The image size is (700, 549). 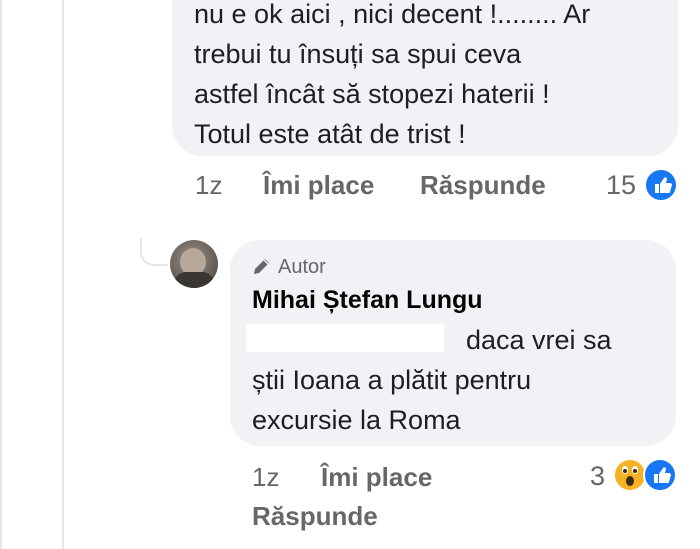 I want to click on comment-text-line: trebui tu însuți sa spui ceva, so click(x=358, y=54).